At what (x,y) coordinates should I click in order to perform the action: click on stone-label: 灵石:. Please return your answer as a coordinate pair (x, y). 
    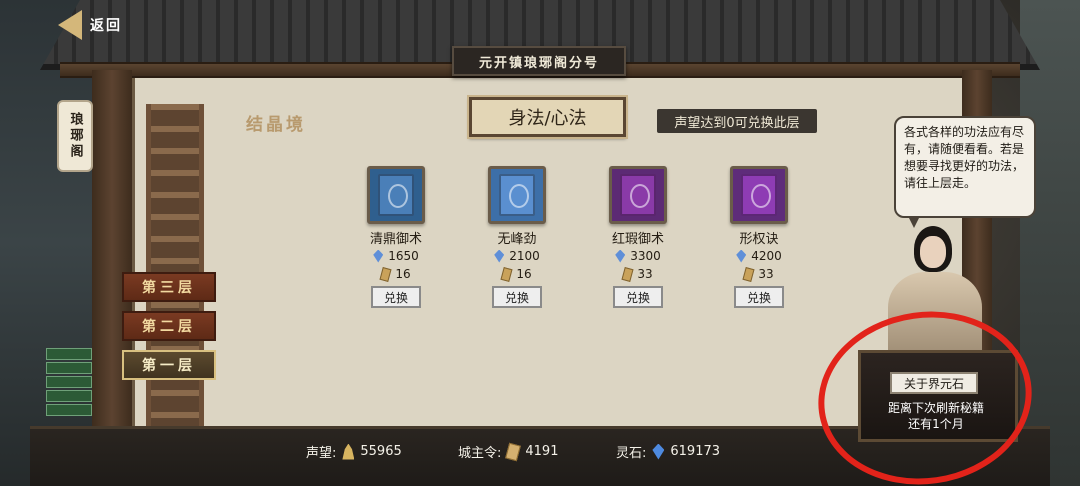
    Looking at the image, I should click on (631, 453).